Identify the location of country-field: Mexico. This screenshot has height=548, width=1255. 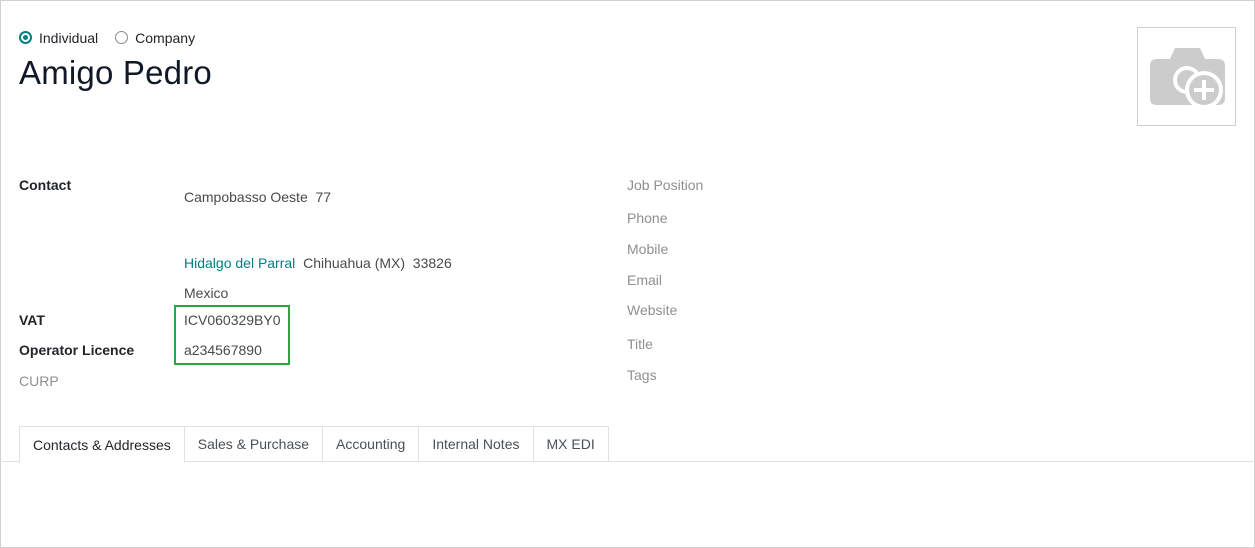
(206, 293).